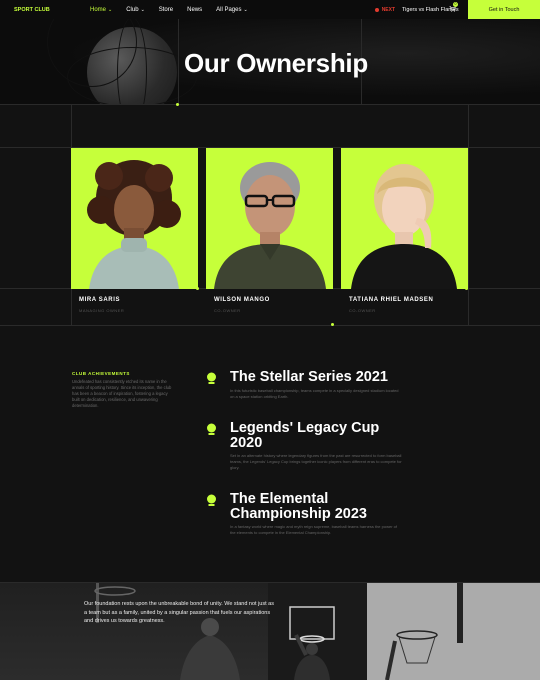 The width and height of the screenshot is (540, 680). What do you see at coordinates (309, 377) in the screenshot?
I see `achievement-title: The Stellar Series 2021` at bounding box center [309, 377].